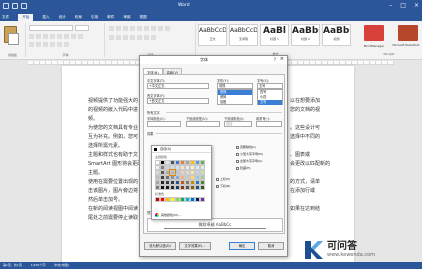 This screenshot has width=422, height=269. Describe the element at coordinates (351, 255) in the screenshot. I see `watermark-url: www.kewenda.com` at that location.